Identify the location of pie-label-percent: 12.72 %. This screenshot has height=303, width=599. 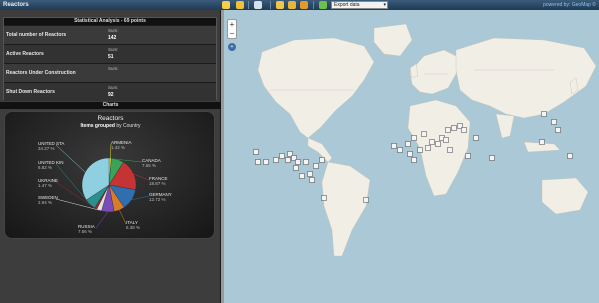
(157, 199).